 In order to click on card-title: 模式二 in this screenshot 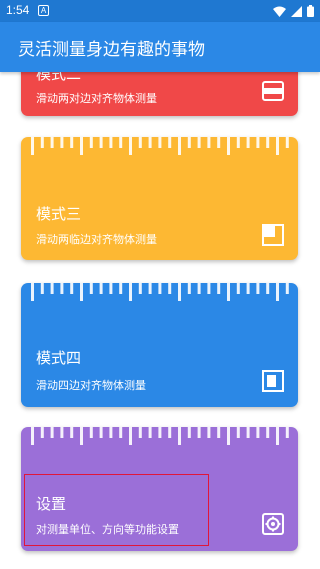, I will do `click(59, 77)`.